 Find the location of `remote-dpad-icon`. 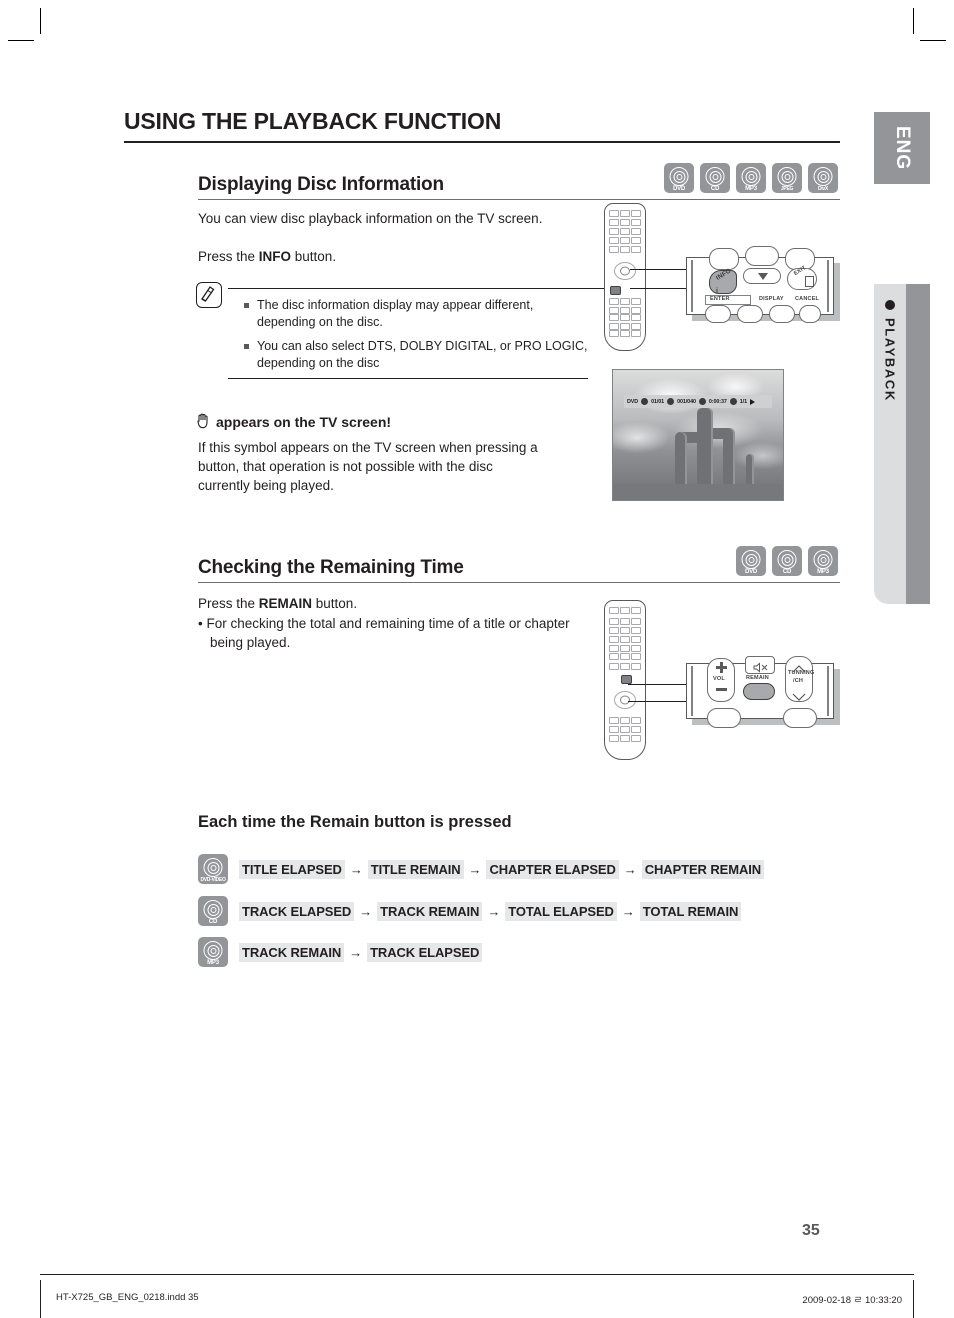

remote-dpad-icon is located at coordinates (625, 700).